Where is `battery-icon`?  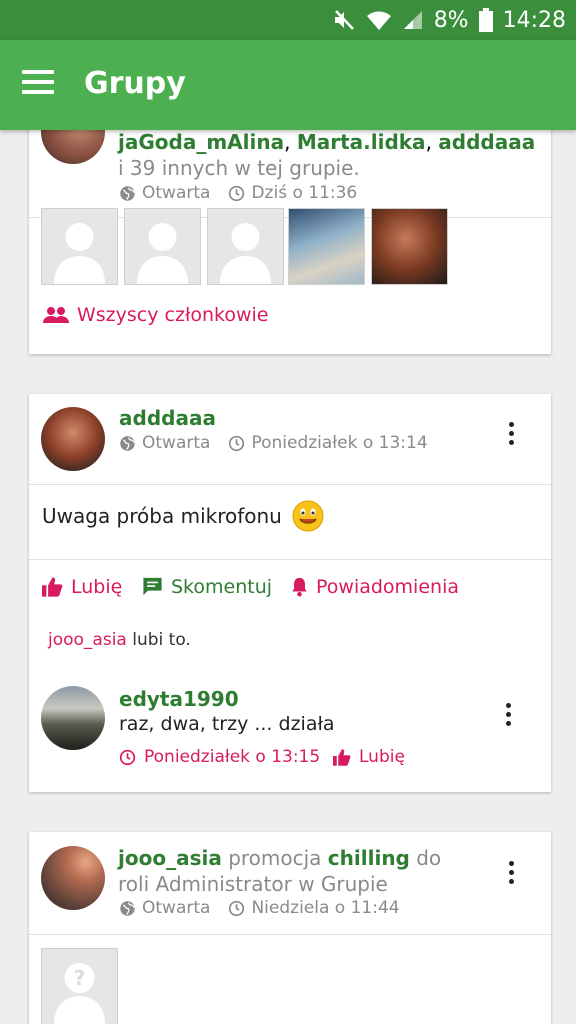
battery-icon is located at coordinates (485, 20).